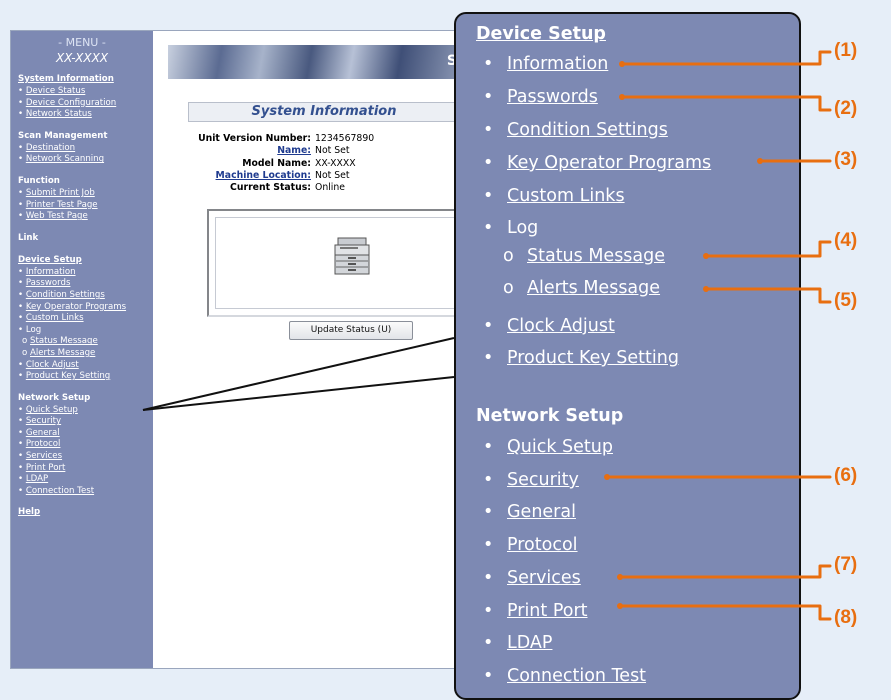  I want to click on annotation-label-8: (8), so click(846, 617).